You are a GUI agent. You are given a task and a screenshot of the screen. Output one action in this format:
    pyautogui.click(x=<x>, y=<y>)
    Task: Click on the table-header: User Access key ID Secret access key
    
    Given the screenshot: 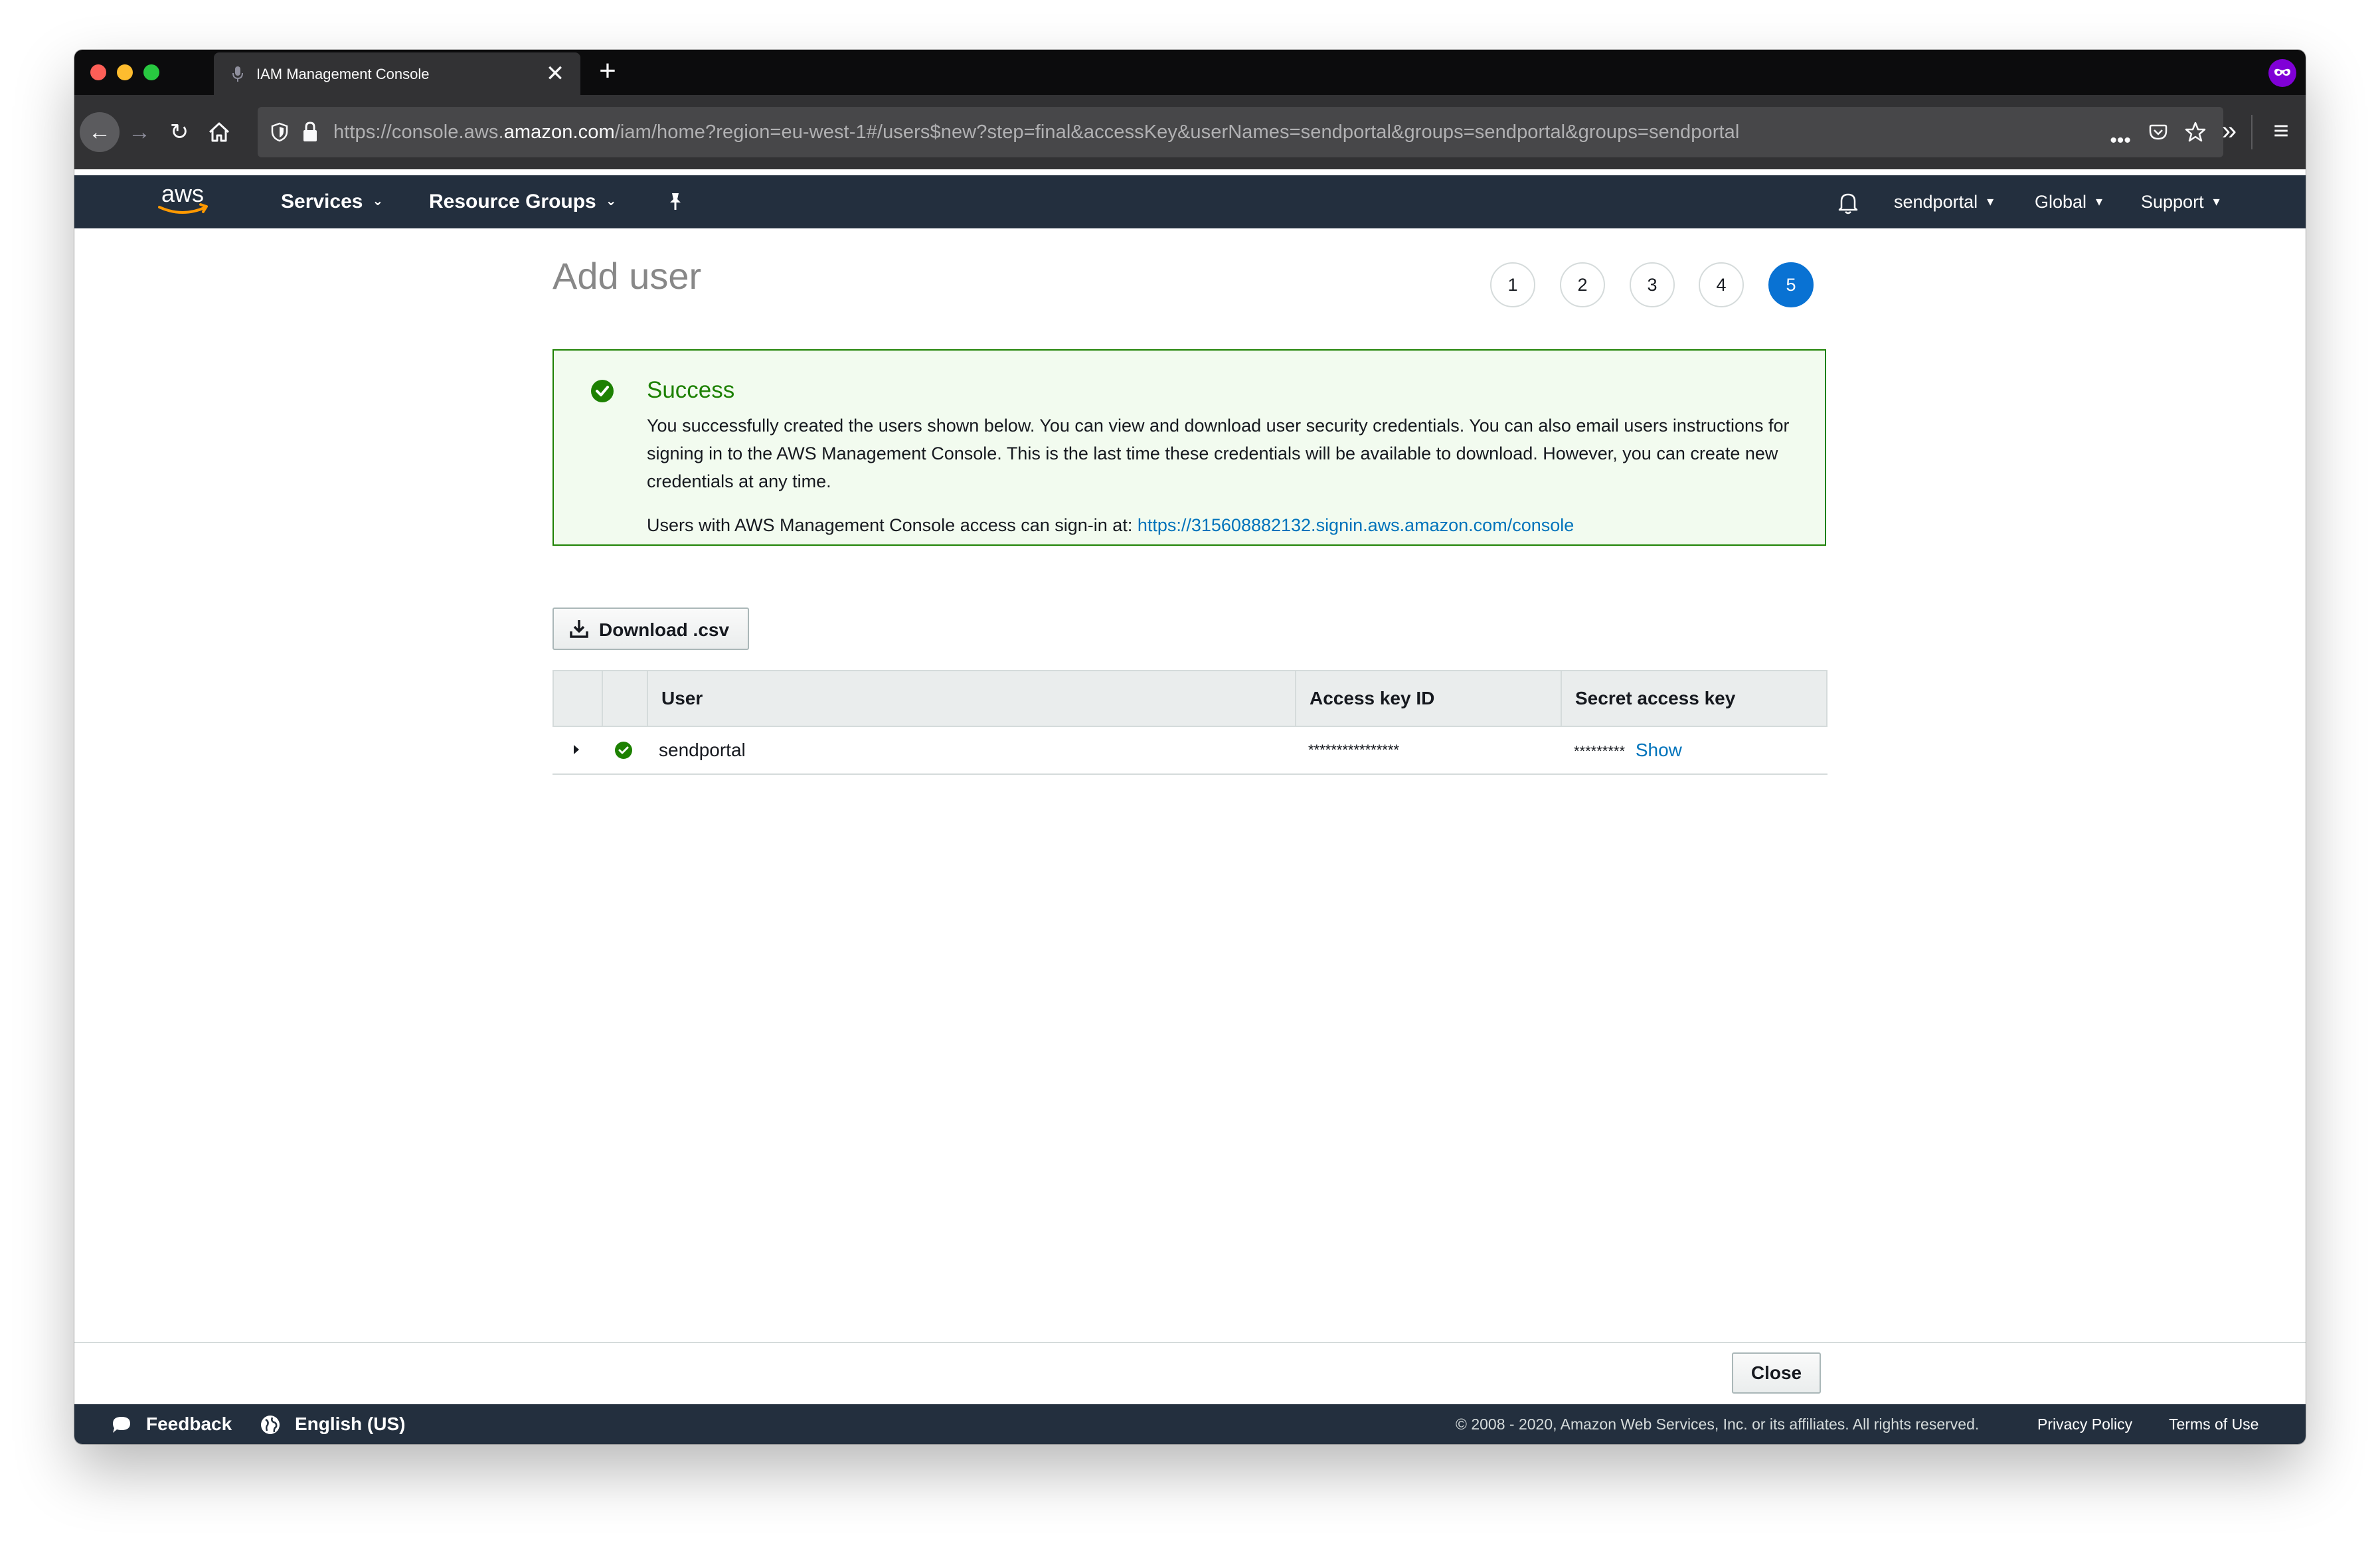 What is the action you would take?
    pyautogui.click(x=1190, y=698)
    